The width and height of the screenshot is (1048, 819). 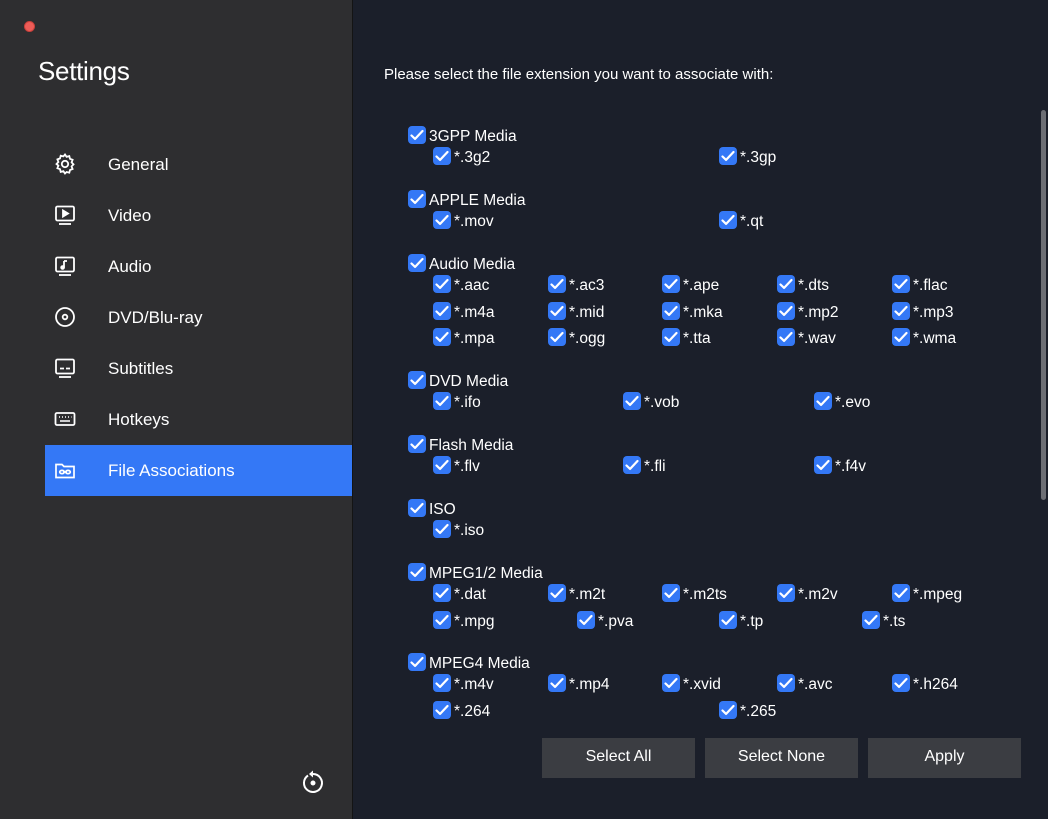 What do you see at coordinates (475, 574) in the screenshot?
I see `group-checkbox: MPEG1/2 Media` at bounding box center [475, 574].